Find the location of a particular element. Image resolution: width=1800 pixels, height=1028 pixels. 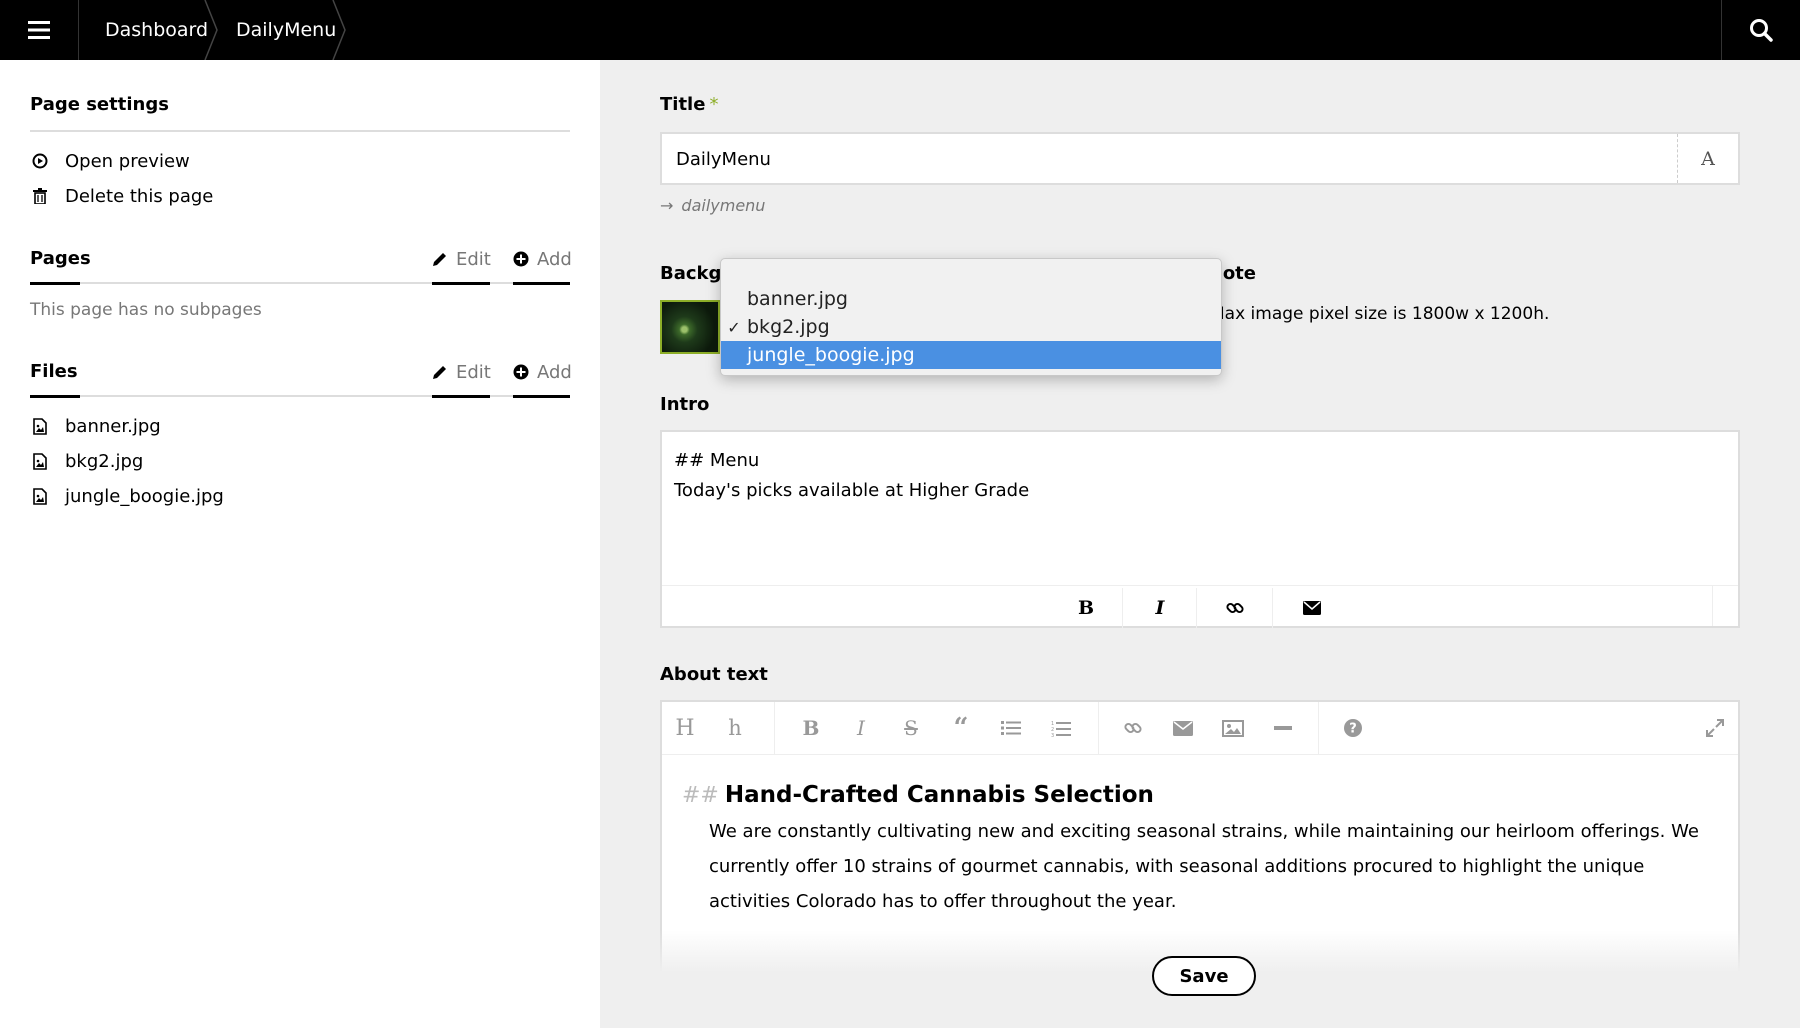

toolbar-separator is located at coordinates (1318, 728).